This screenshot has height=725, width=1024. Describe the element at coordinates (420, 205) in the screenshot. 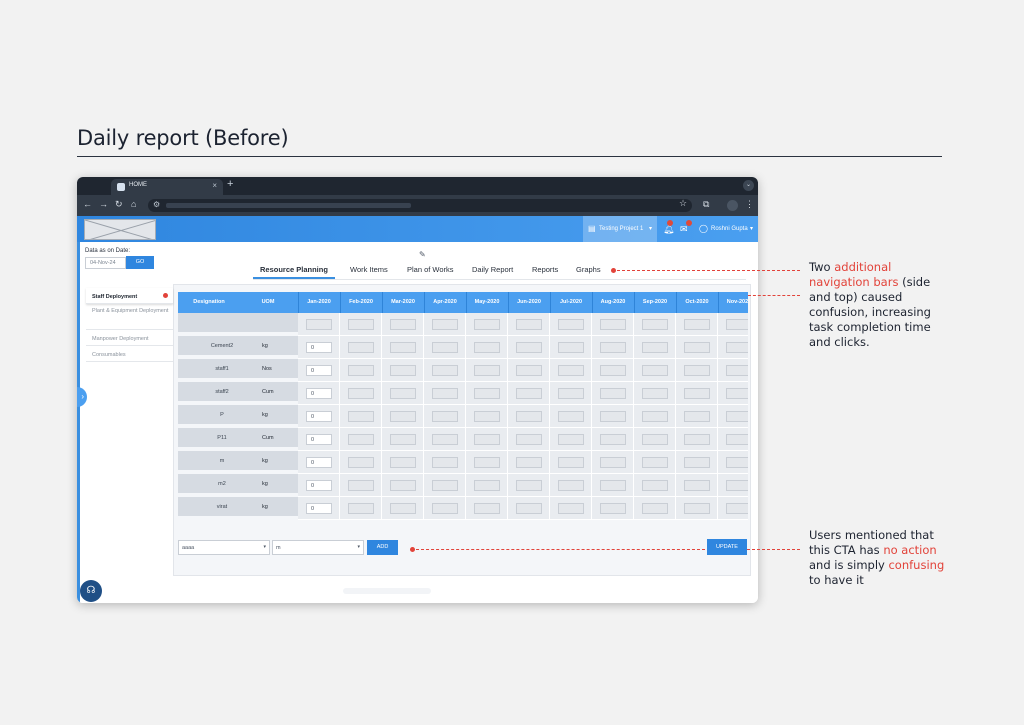

I see `address-bar: ⚙` at that location.